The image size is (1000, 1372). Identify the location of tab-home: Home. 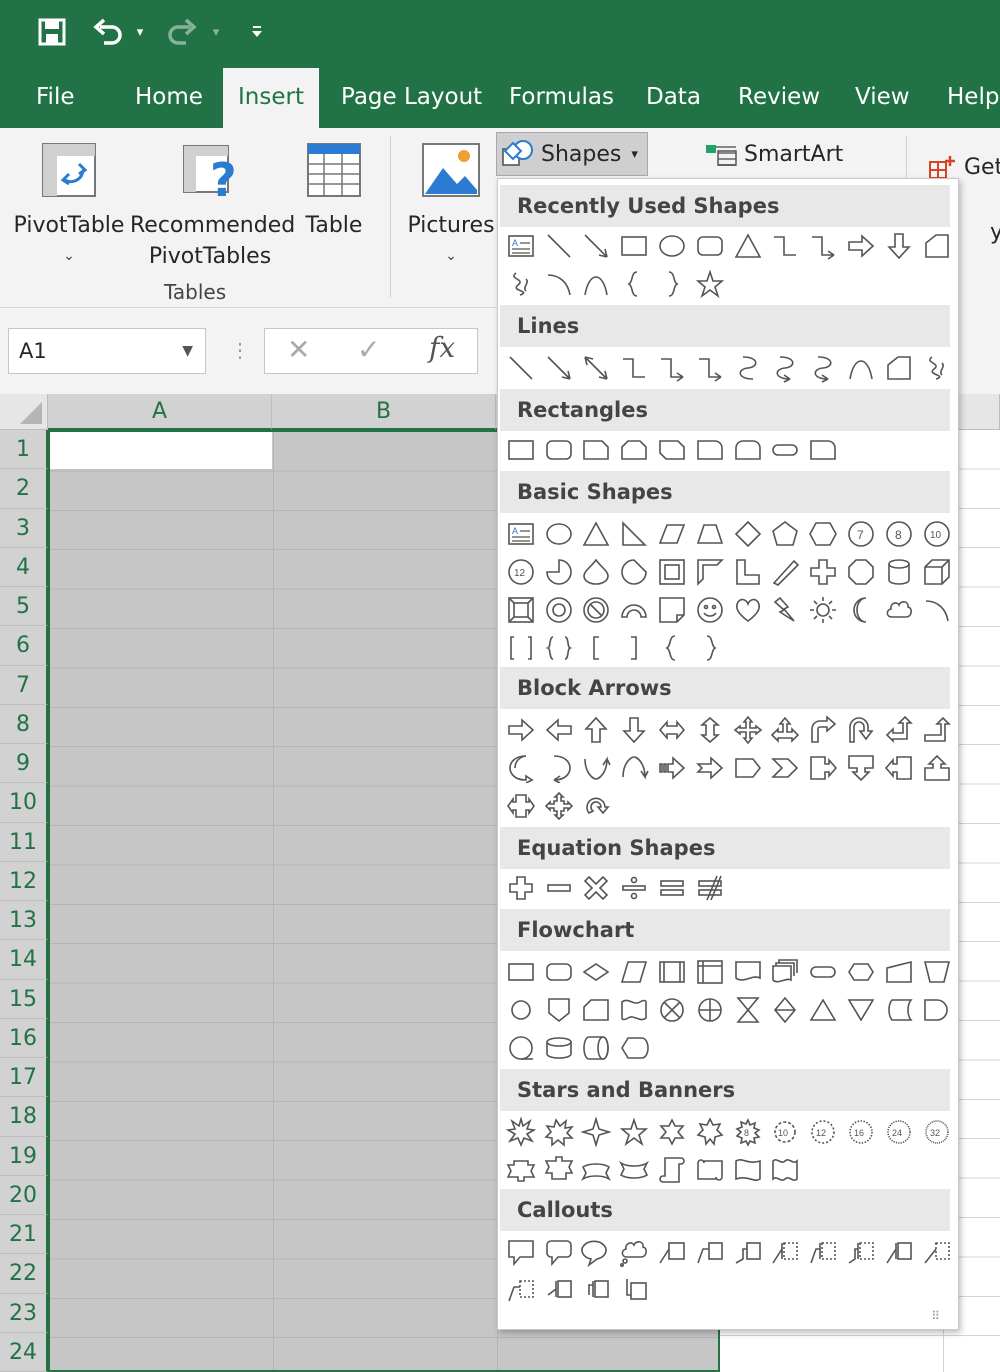
(169, 98).